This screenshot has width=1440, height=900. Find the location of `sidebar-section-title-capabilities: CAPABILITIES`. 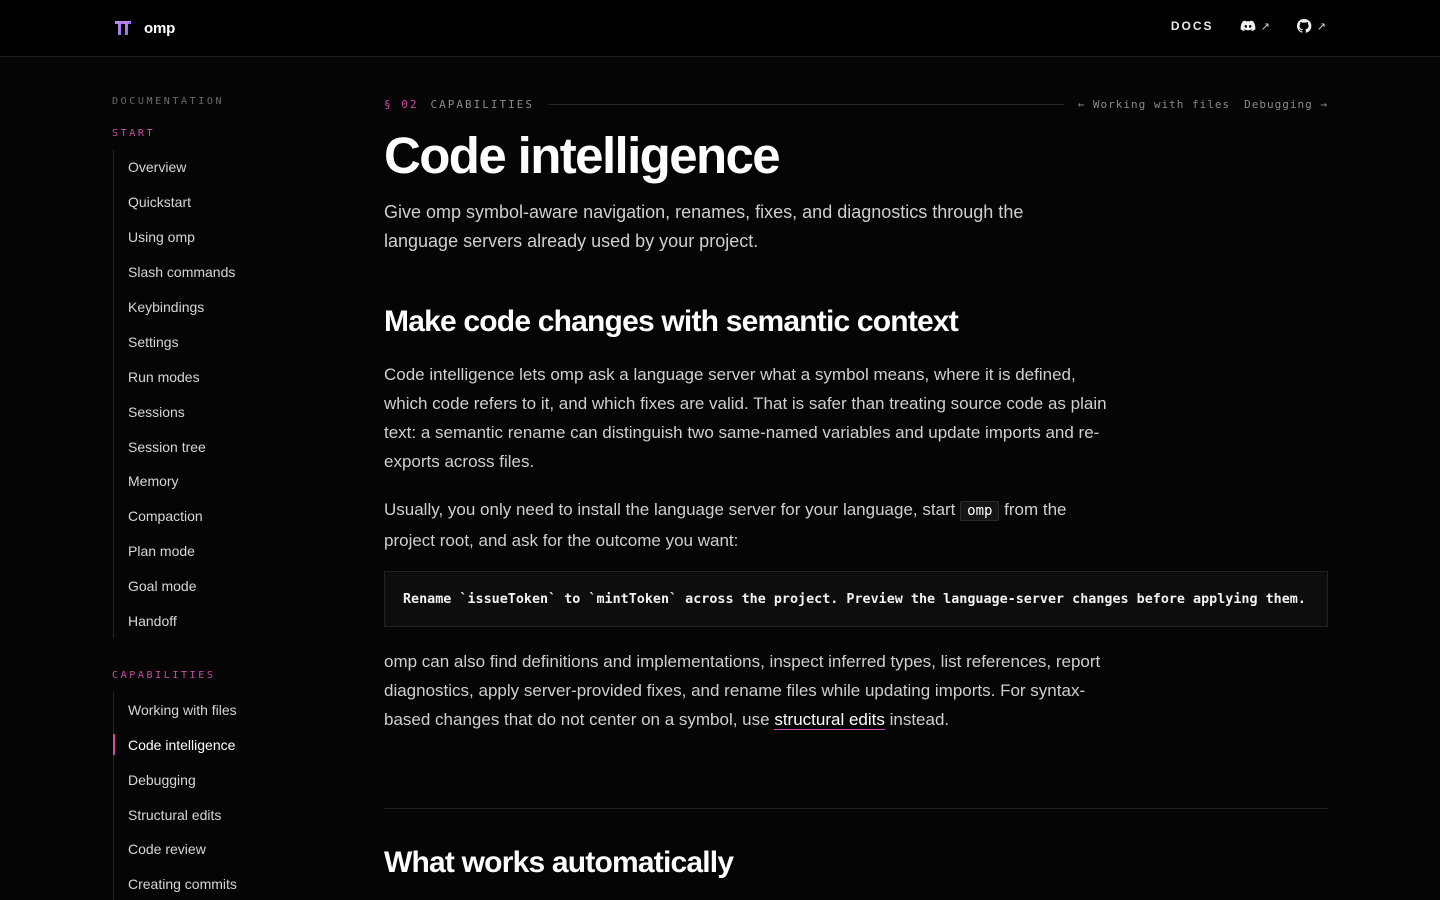

sidebar-section-title-capabilities: CAPABILITIES is located at coordinates (164, 676).